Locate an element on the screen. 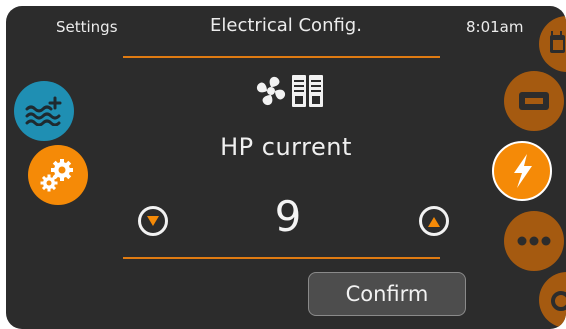 The width and height of the screenshot is (566, 329). water-temperature-button is located at coordinates (44, 111).